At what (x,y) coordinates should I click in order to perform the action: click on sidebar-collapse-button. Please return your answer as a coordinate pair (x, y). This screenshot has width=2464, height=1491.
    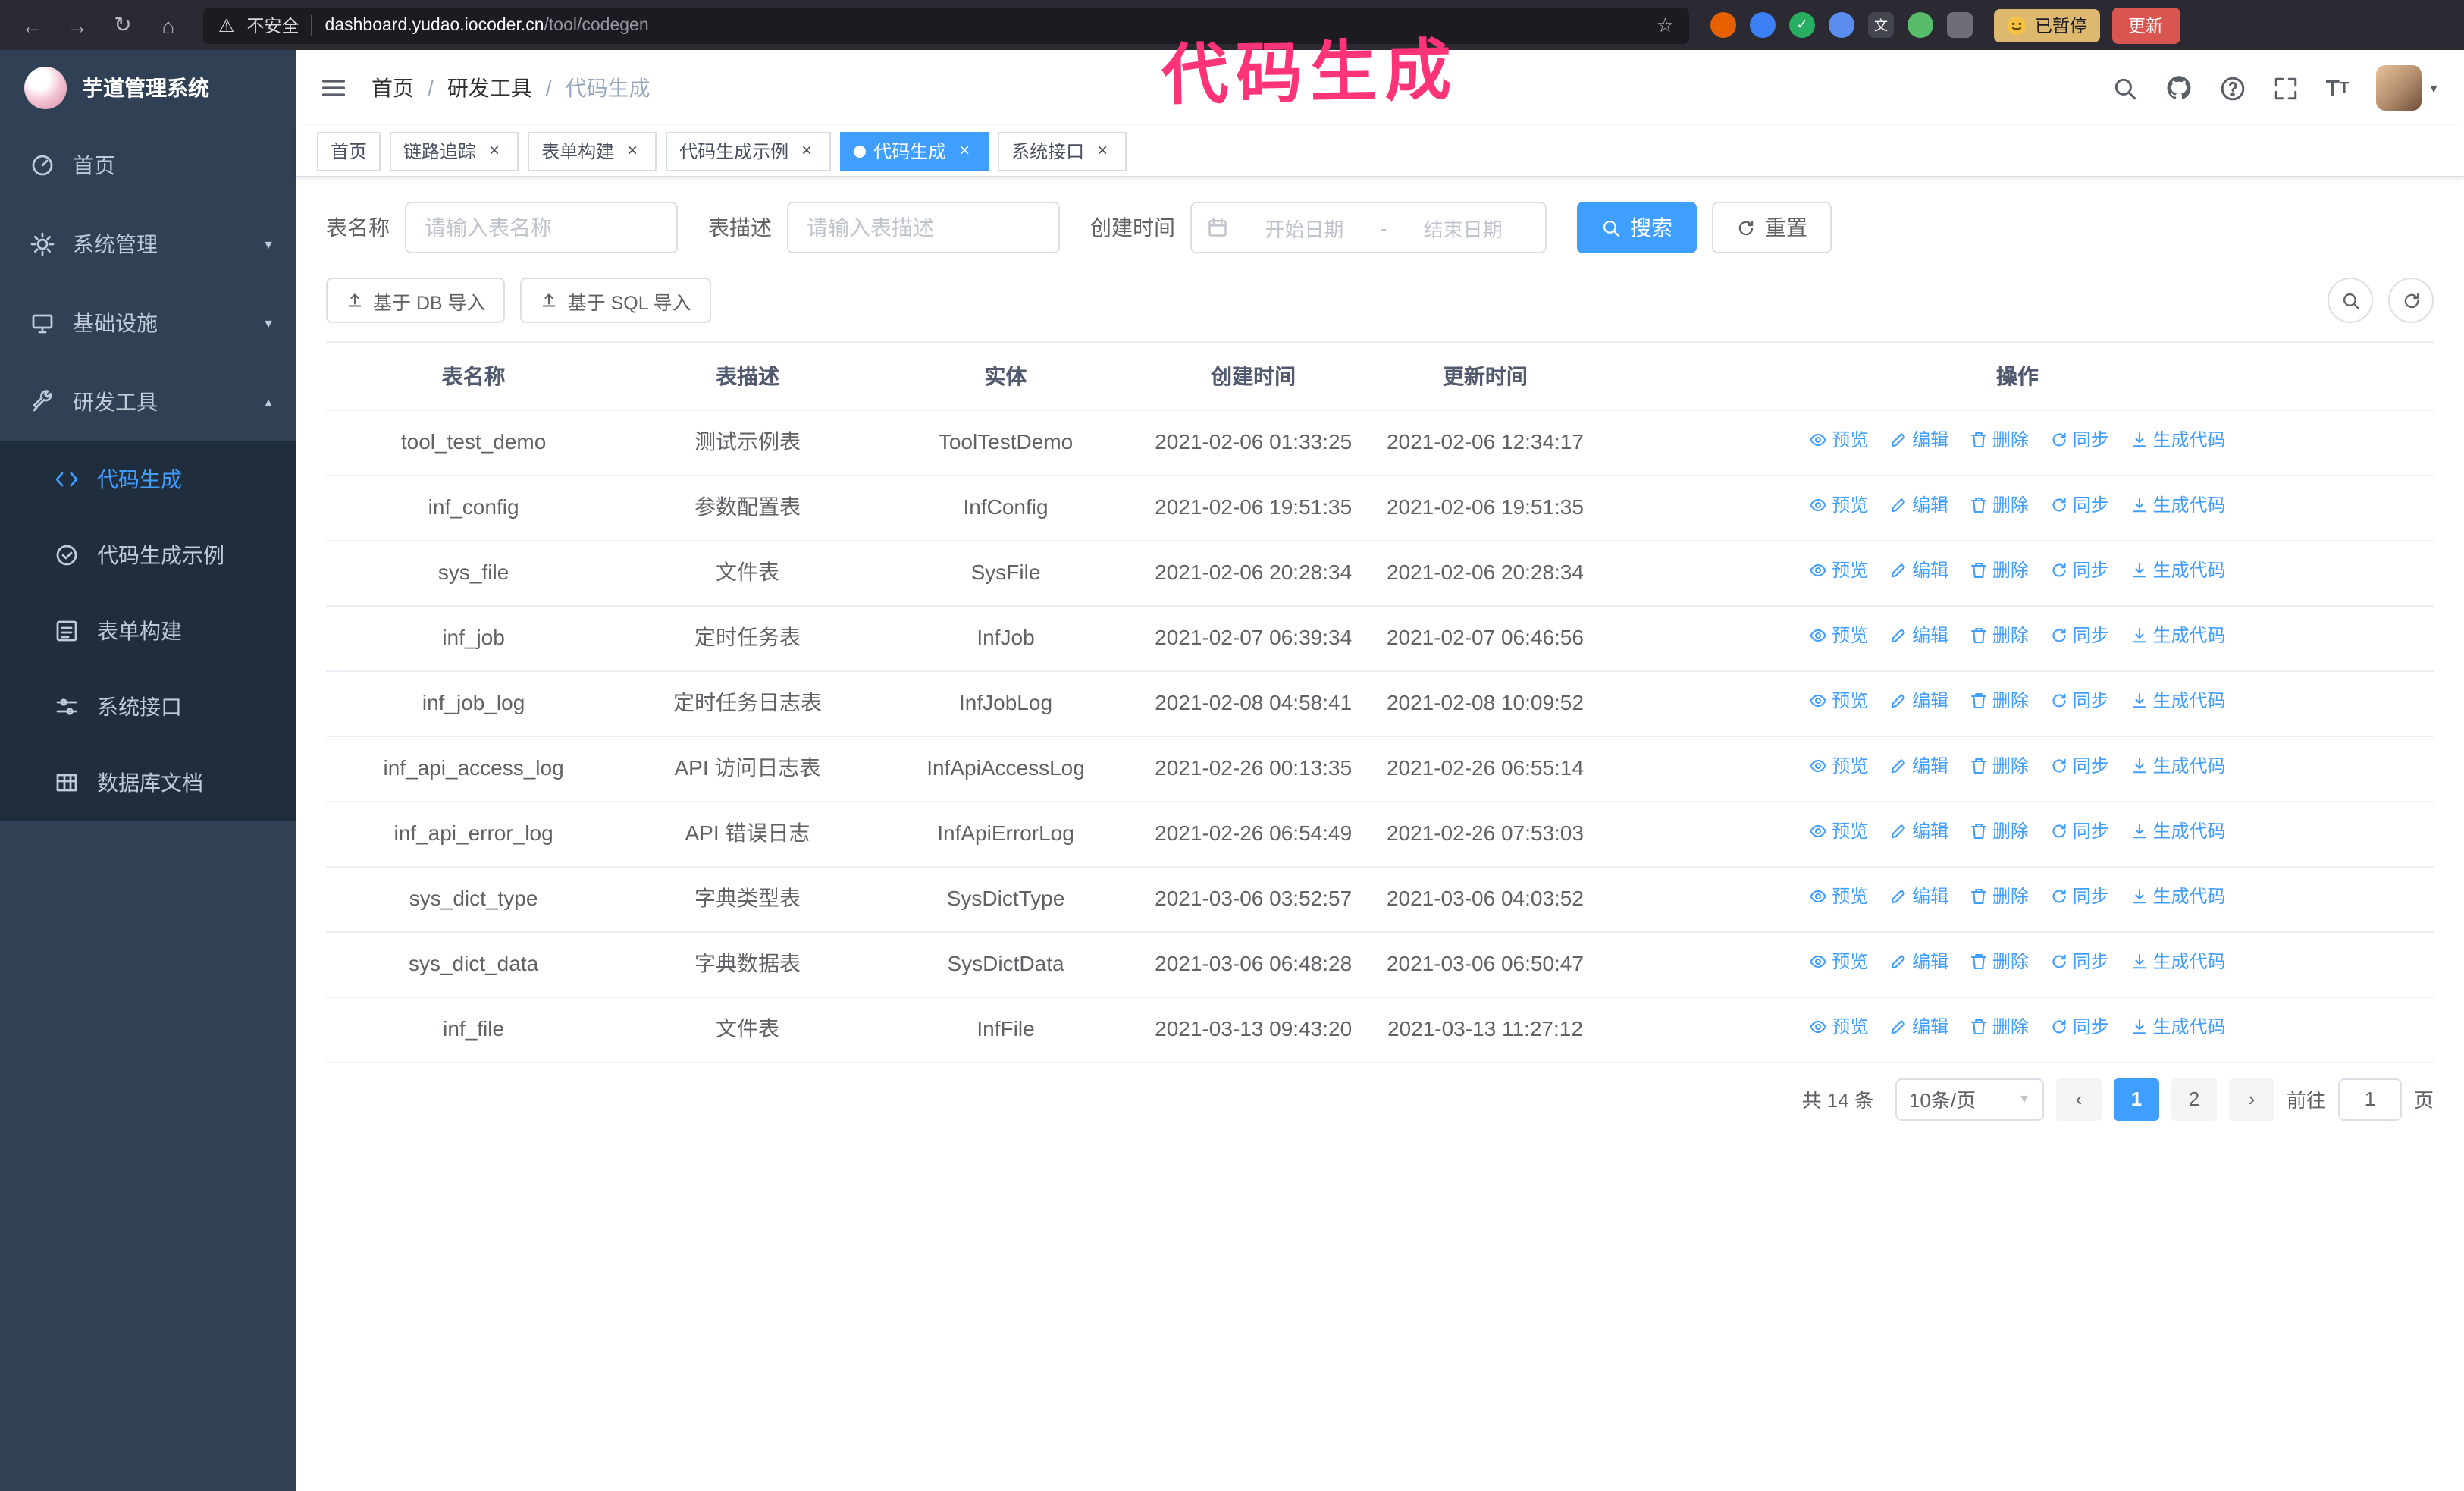
    Looking at the image, I should click on (333, 88).